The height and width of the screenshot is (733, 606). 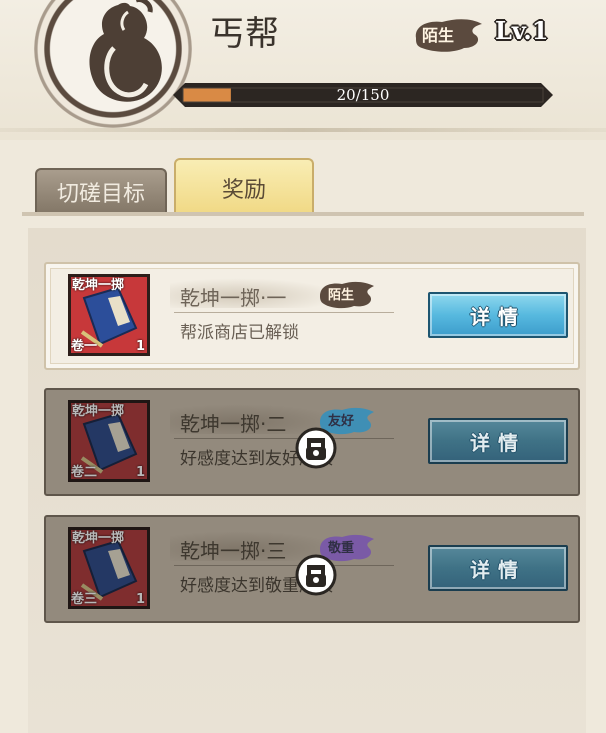 What do you see at coordinates (109, 568) in the screenshot?
I see `scroll-item-icon: 乾坤一掷 卷三 1` at bounding box center [109, 568].